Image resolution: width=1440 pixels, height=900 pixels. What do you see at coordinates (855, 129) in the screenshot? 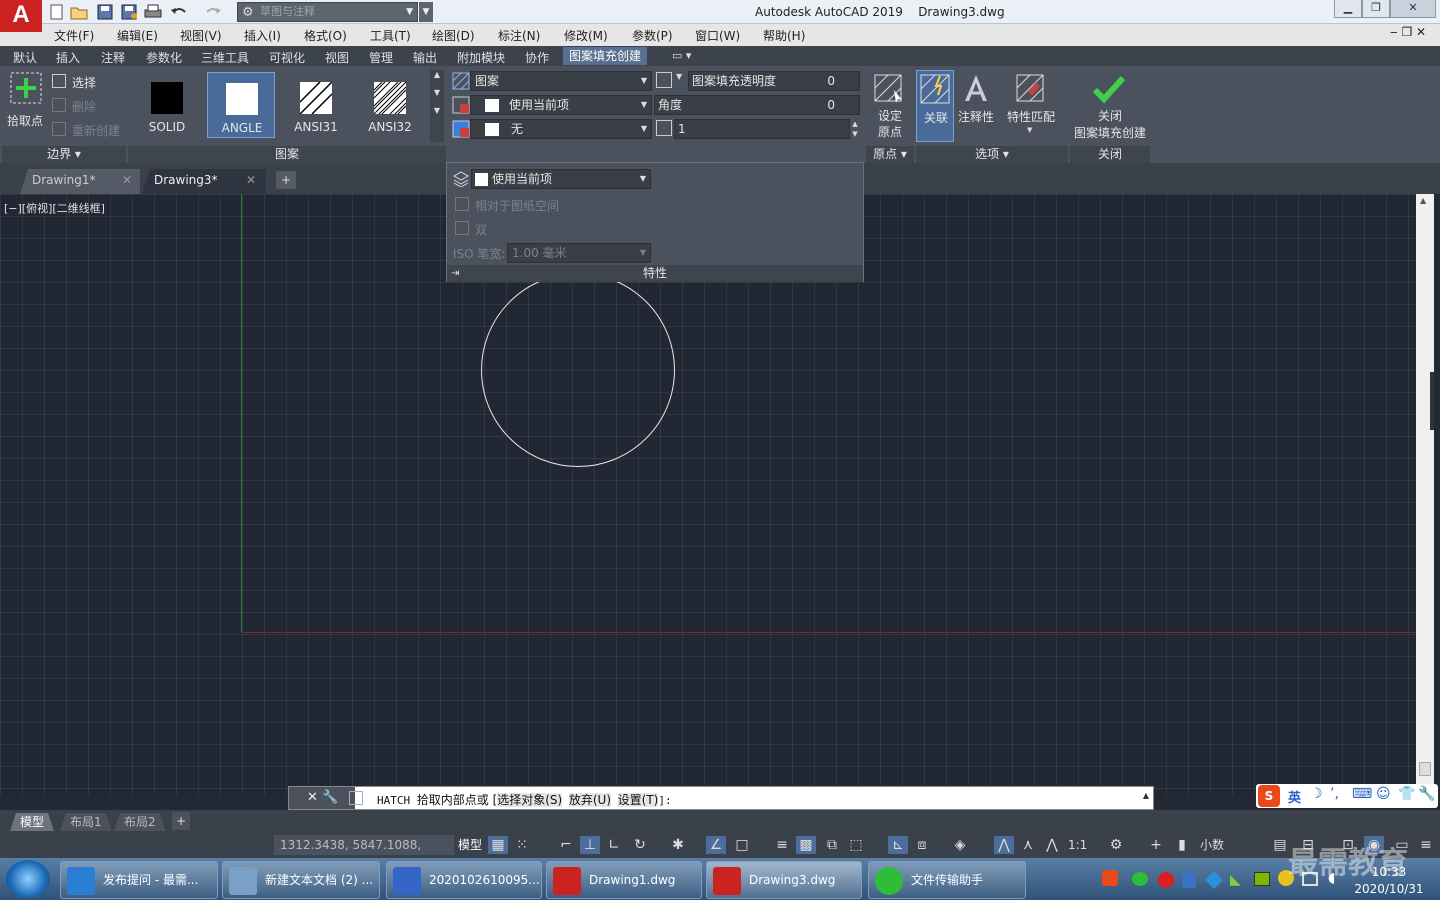
I see `scale-spinner: ▲ ▼` at bounding box center [855, 129].